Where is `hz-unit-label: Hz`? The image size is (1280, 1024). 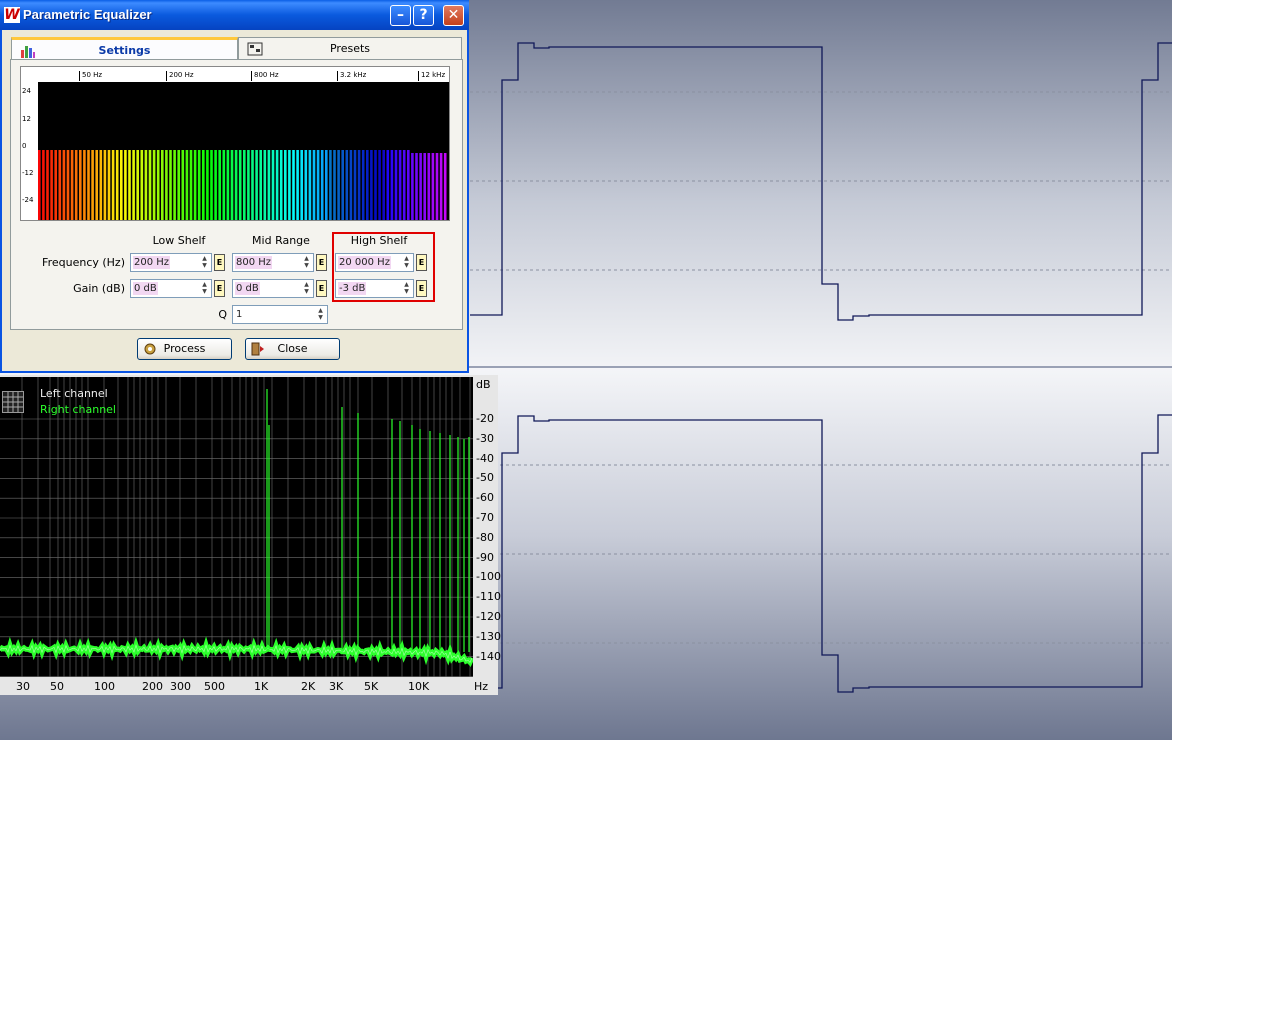
hz-unit-label: Hz is located at coordinates (481, 686).